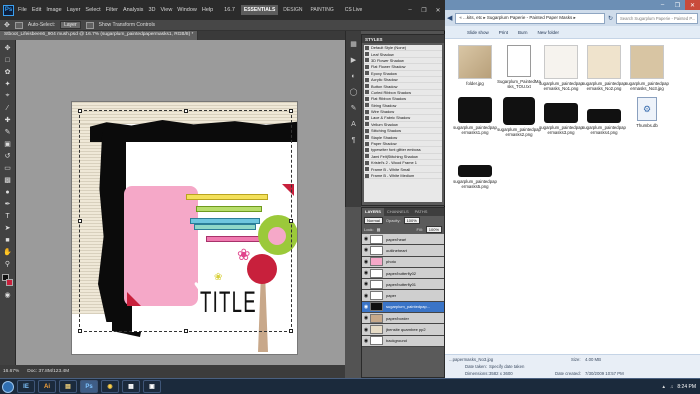 This screenshot has height=394, width=700. Describe the element at coordinates (403, 285) in the screenshot. I see `layer-row: ◉ paper/butterfly01` at that location.